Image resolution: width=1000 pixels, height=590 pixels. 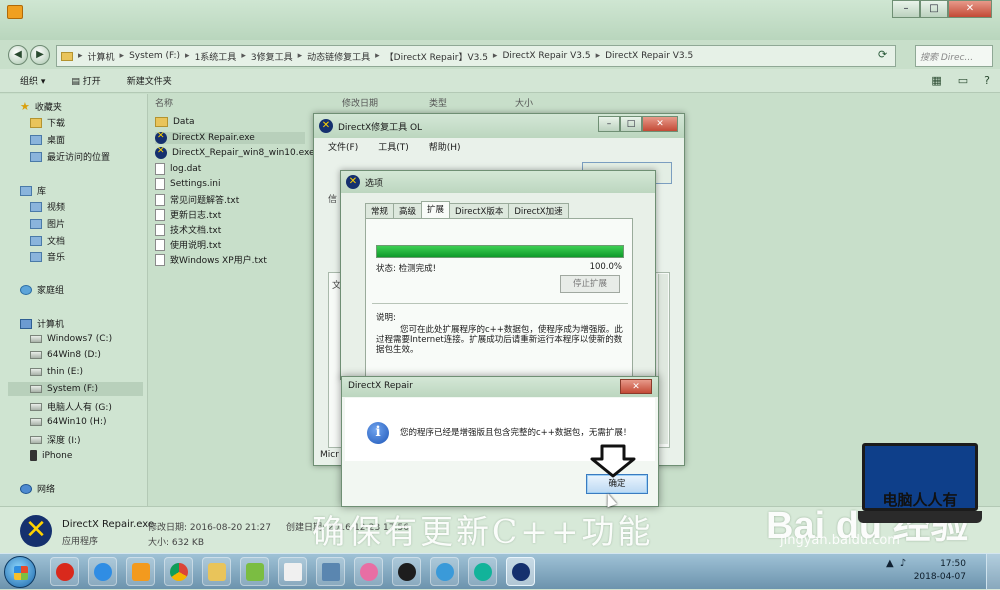 I want to click on menu-file: 文件(F), so click(x=343, y=146).